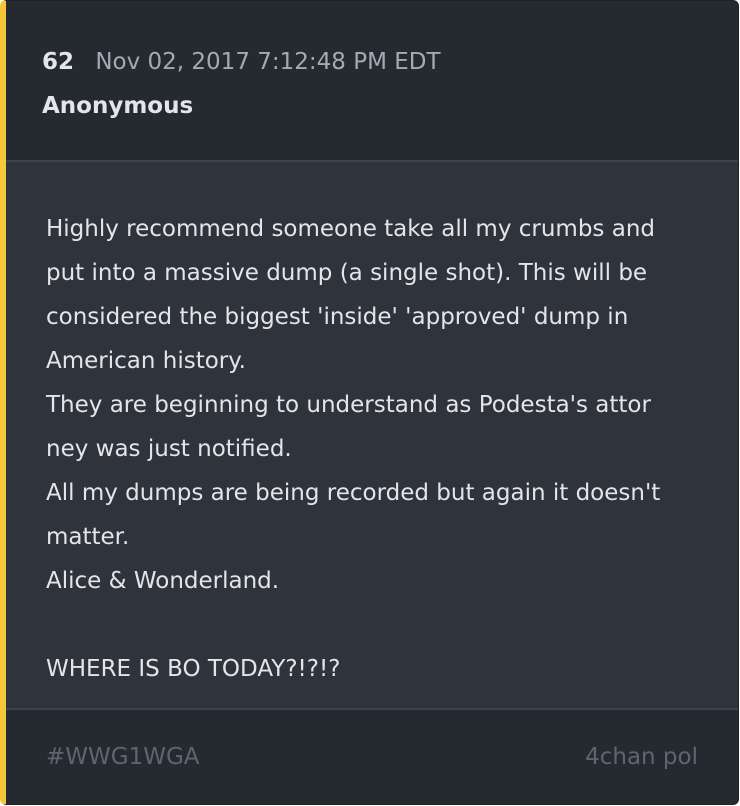  Describe the element at coordinates (372, 756) in the screenshot. I see `post-footer: #WWG1WGA 4chan pol` at that location.